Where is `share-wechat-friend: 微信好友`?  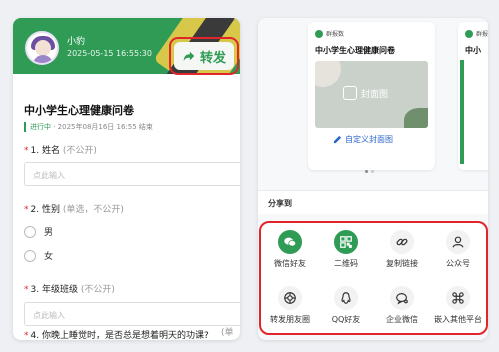 share-wechat-friend: 微信好友 is located at coordinates (290, 249).